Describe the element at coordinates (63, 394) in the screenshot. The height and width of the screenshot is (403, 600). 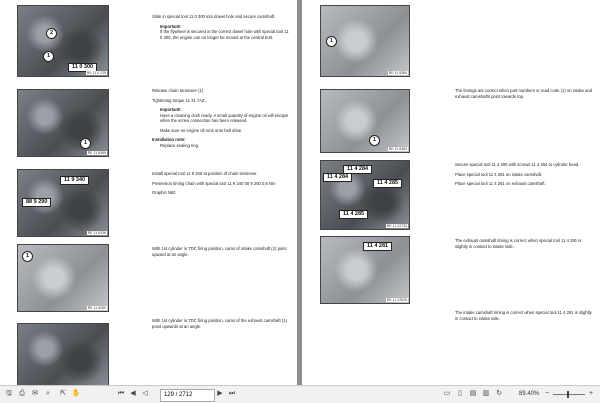
I see `select-icon: ⇱` at that location.